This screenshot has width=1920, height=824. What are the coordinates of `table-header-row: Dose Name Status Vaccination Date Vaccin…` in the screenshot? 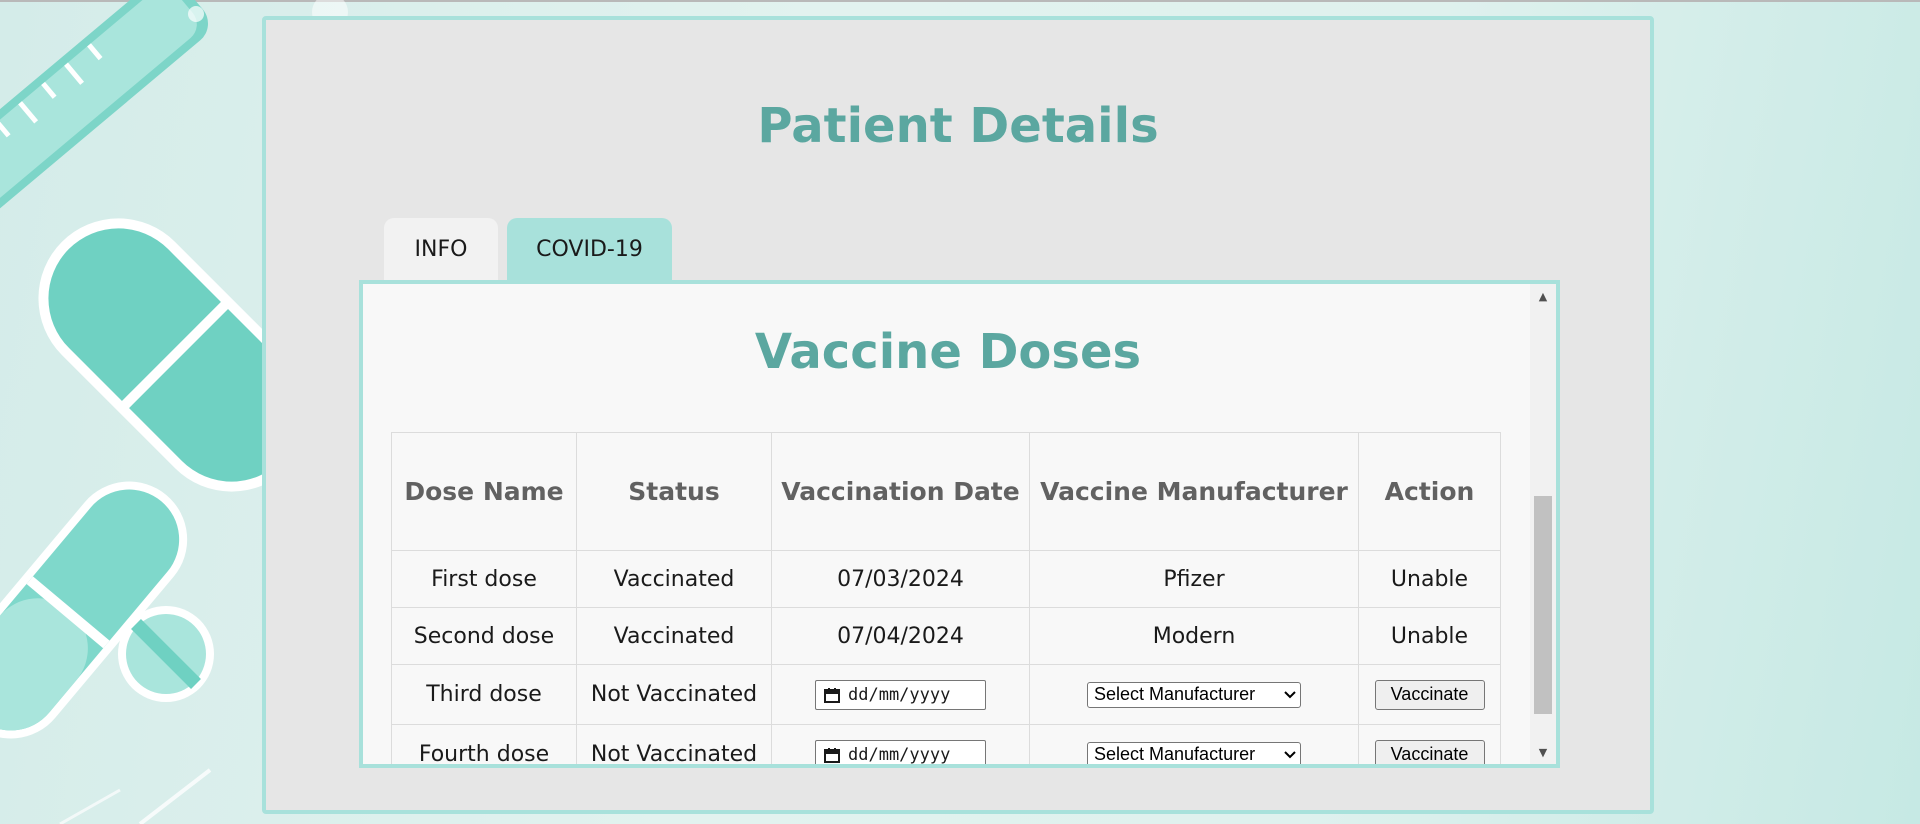 It's located at (946, 491).